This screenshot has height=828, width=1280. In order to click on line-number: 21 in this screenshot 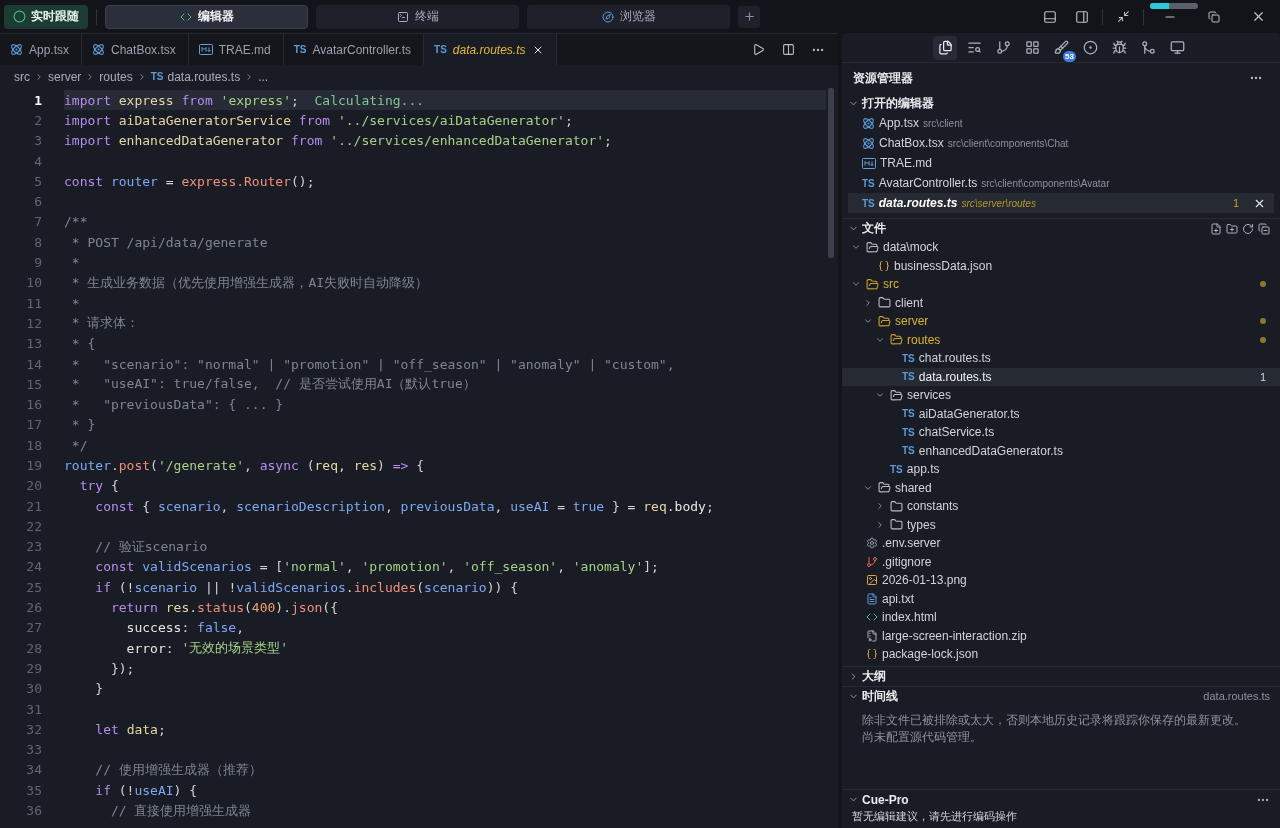, I will do `click(33, 506)`.